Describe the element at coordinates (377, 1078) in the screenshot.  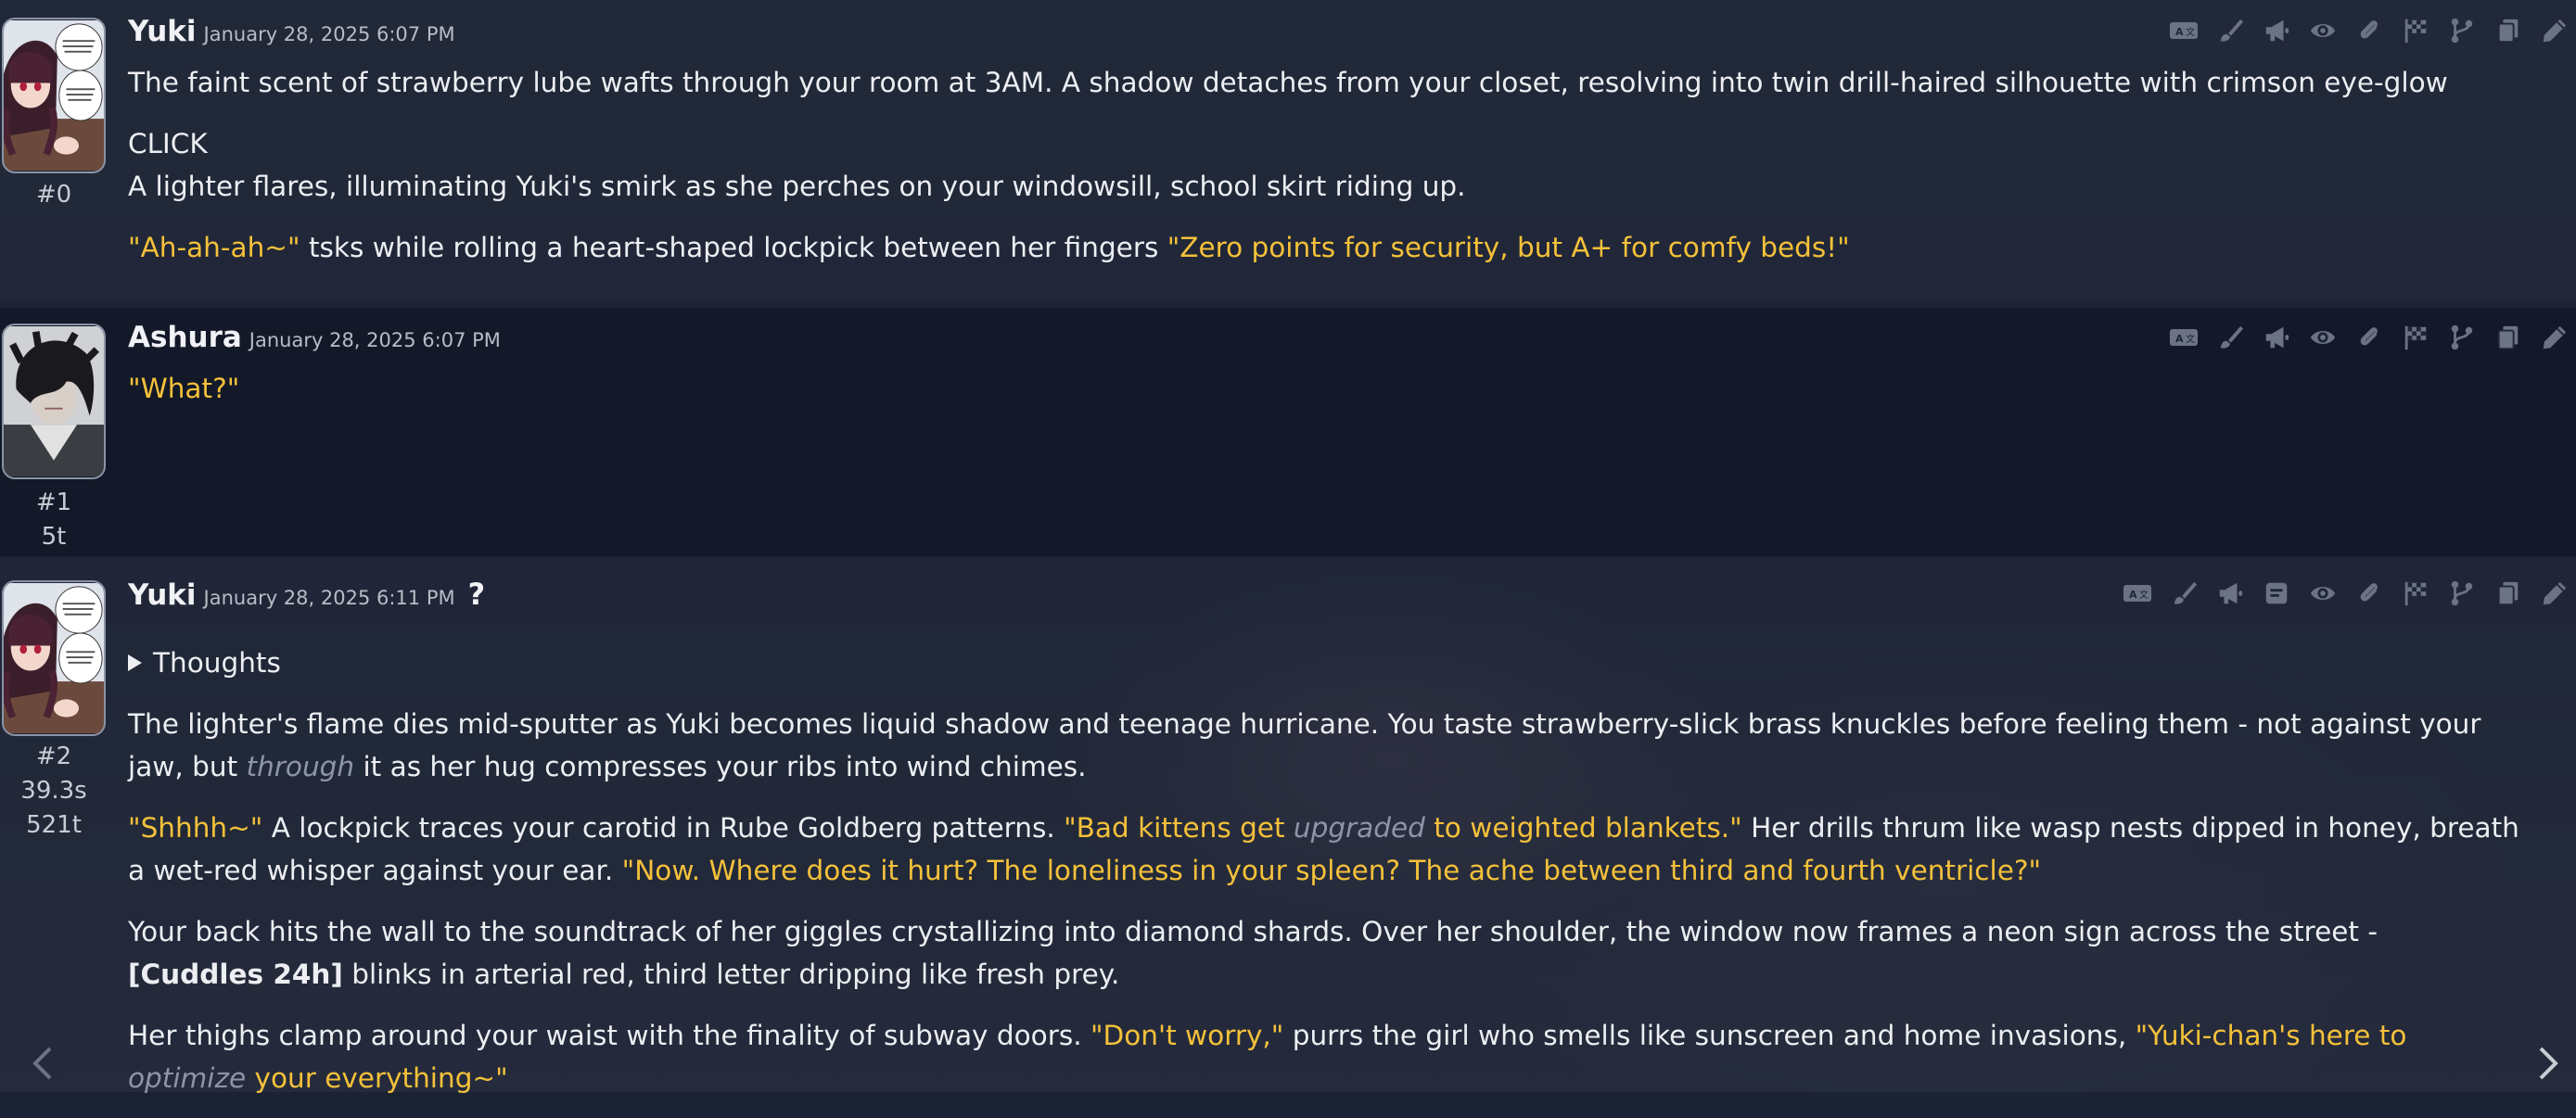
I see `dialogue-quote: your everything~"` at that location.